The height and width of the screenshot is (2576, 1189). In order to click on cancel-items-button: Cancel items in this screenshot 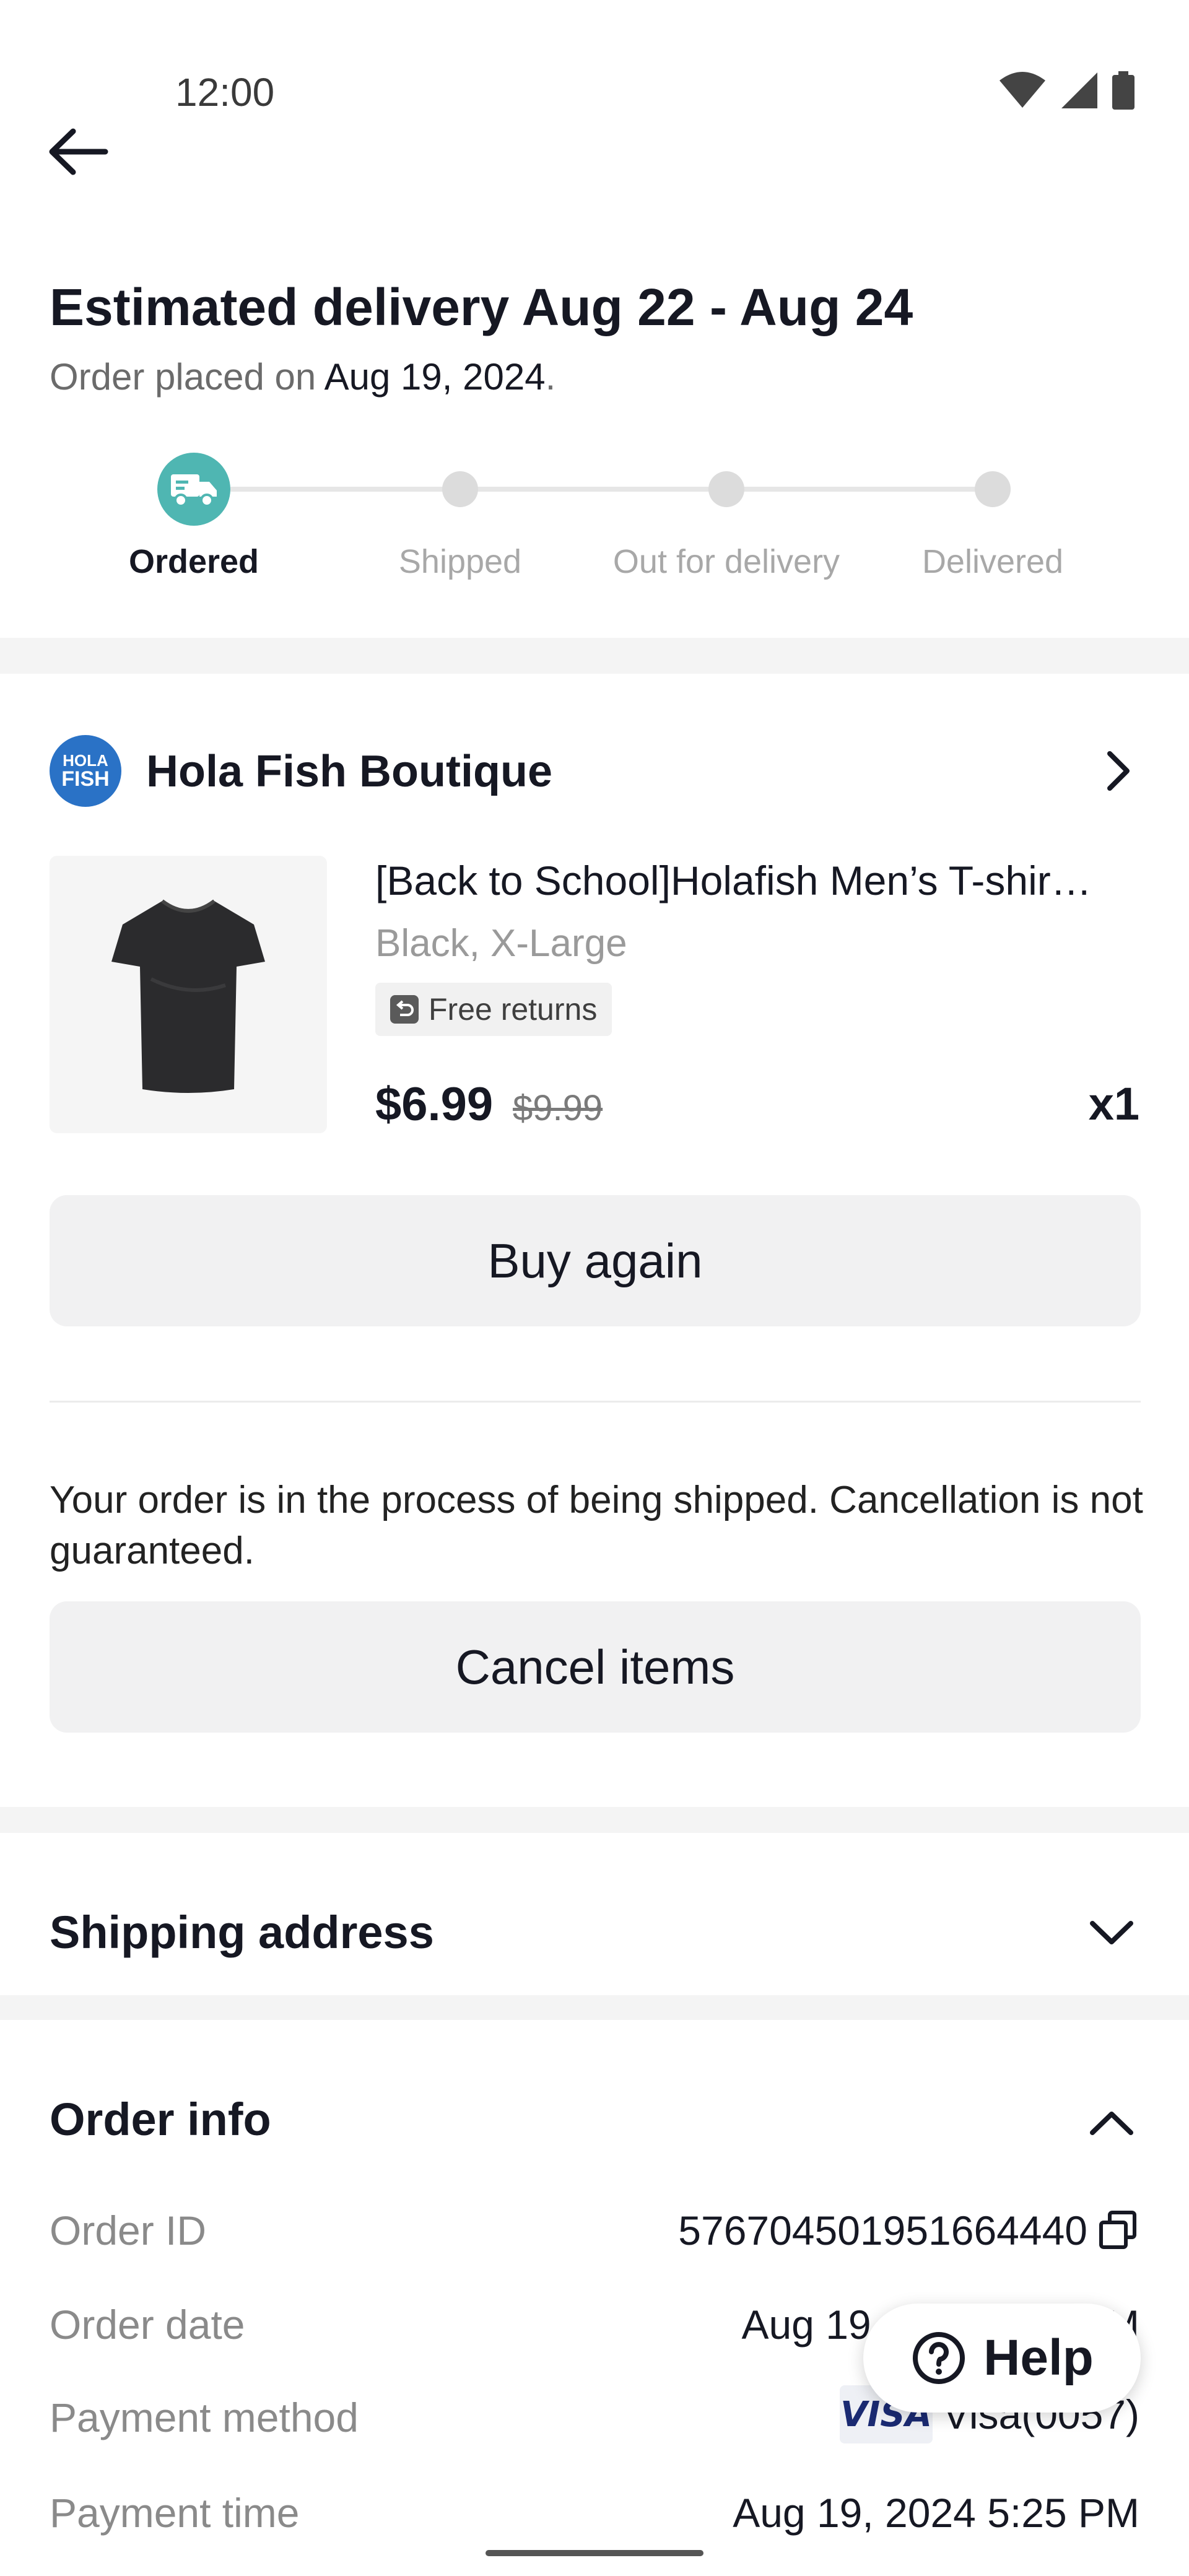, I will do `click(595, 1667)`.